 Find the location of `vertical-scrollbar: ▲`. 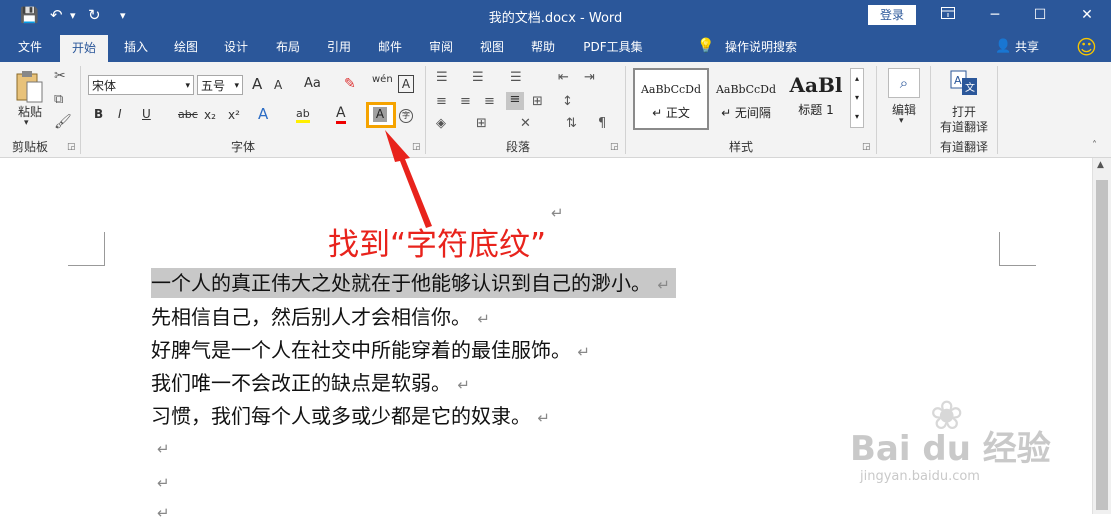

vertical-scrollbar: ▲ is located at coordinates (1101, 336).